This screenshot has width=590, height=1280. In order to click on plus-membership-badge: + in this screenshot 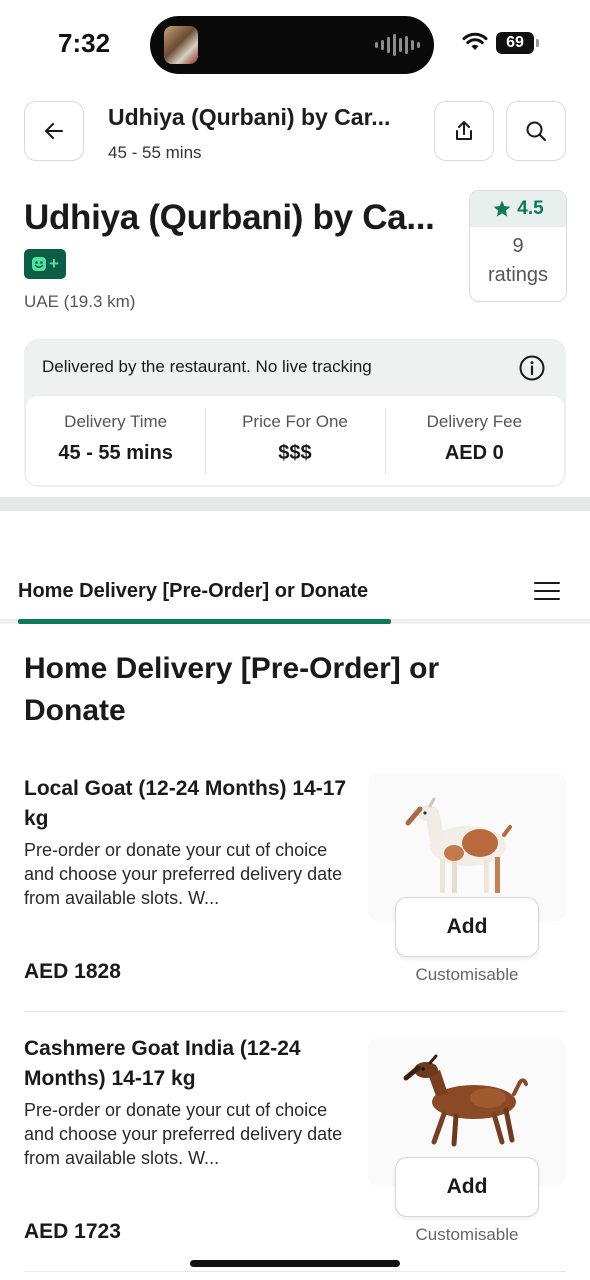, I will do `click(45, 264)`.